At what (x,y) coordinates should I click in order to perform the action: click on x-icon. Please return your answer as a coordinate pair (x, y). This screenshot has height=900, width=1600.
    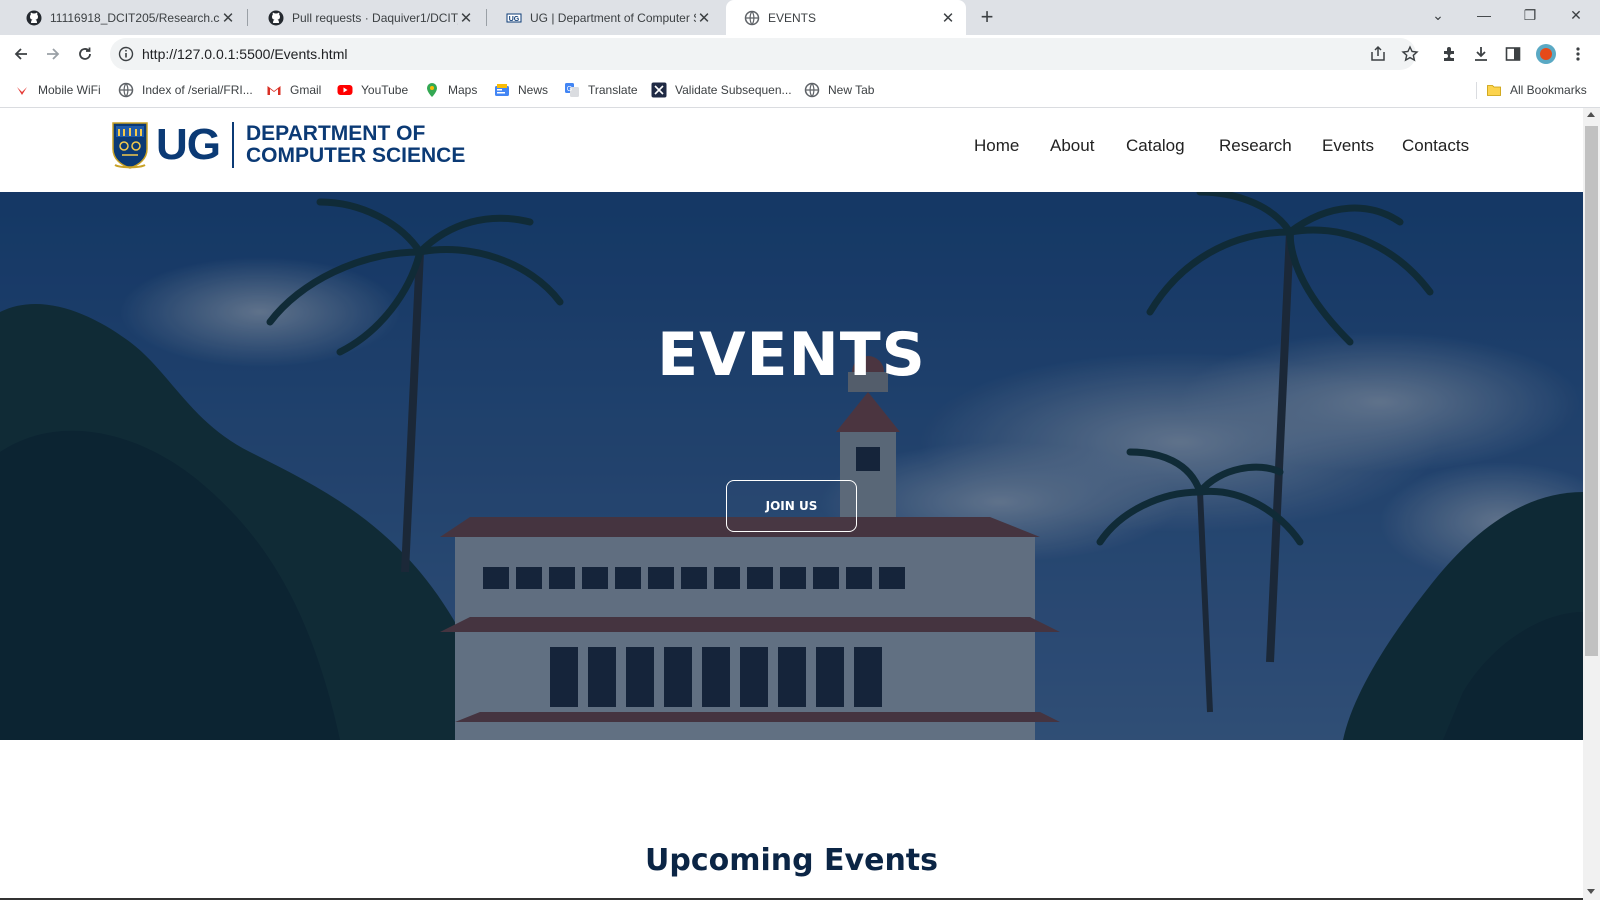
    Looking at the image, I should click on (659, 90).